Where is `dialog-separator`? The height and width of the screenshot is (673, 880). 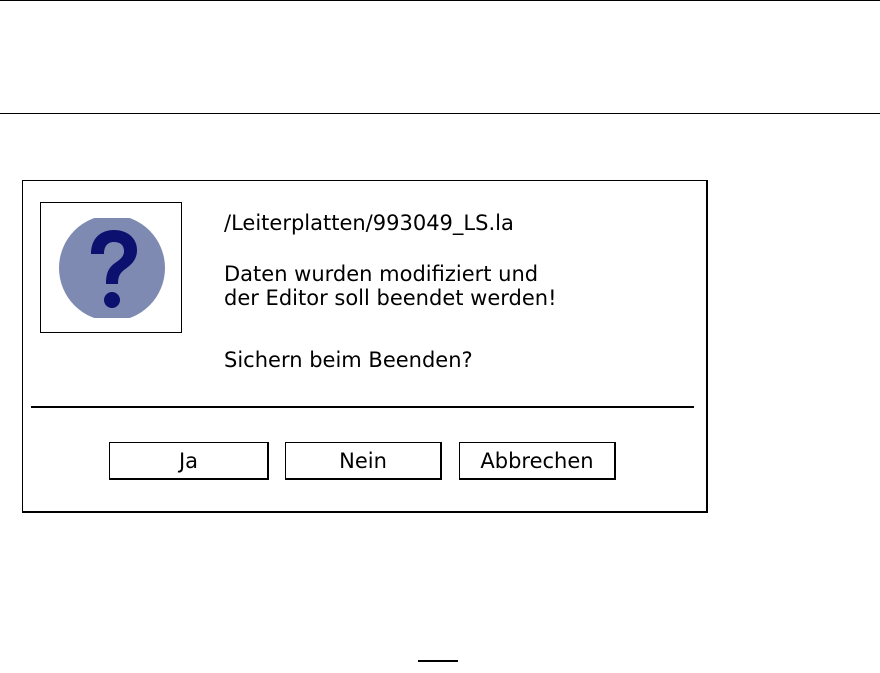
dialog-separator is located at coordinates (362, 407).